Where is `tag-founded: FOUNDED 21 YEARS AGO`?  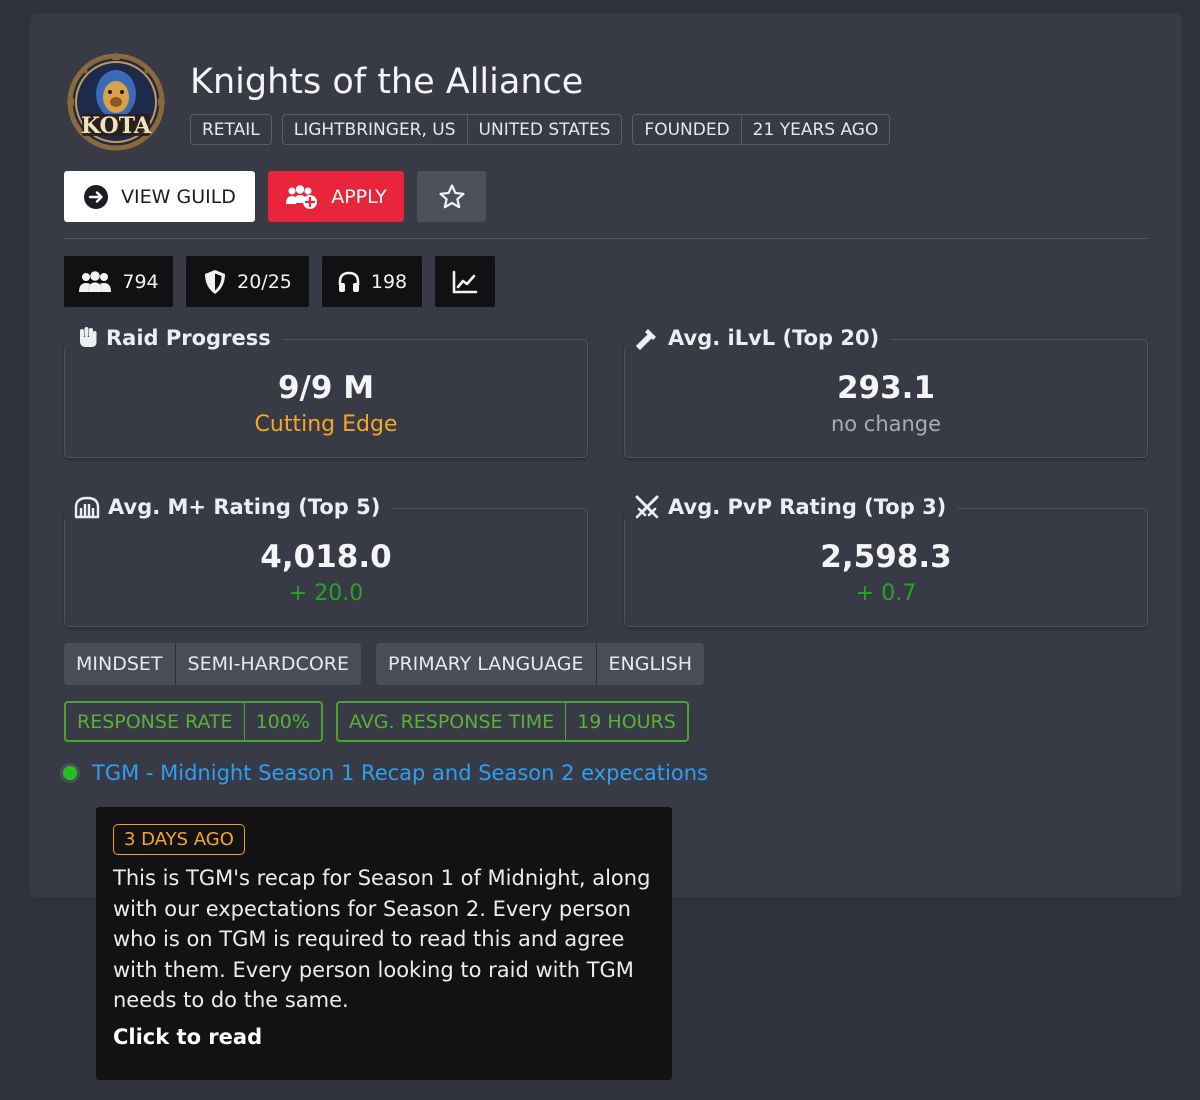 tag-founded: FOUNDED 21 YEARS AGO is located at coordinates (761, 129).